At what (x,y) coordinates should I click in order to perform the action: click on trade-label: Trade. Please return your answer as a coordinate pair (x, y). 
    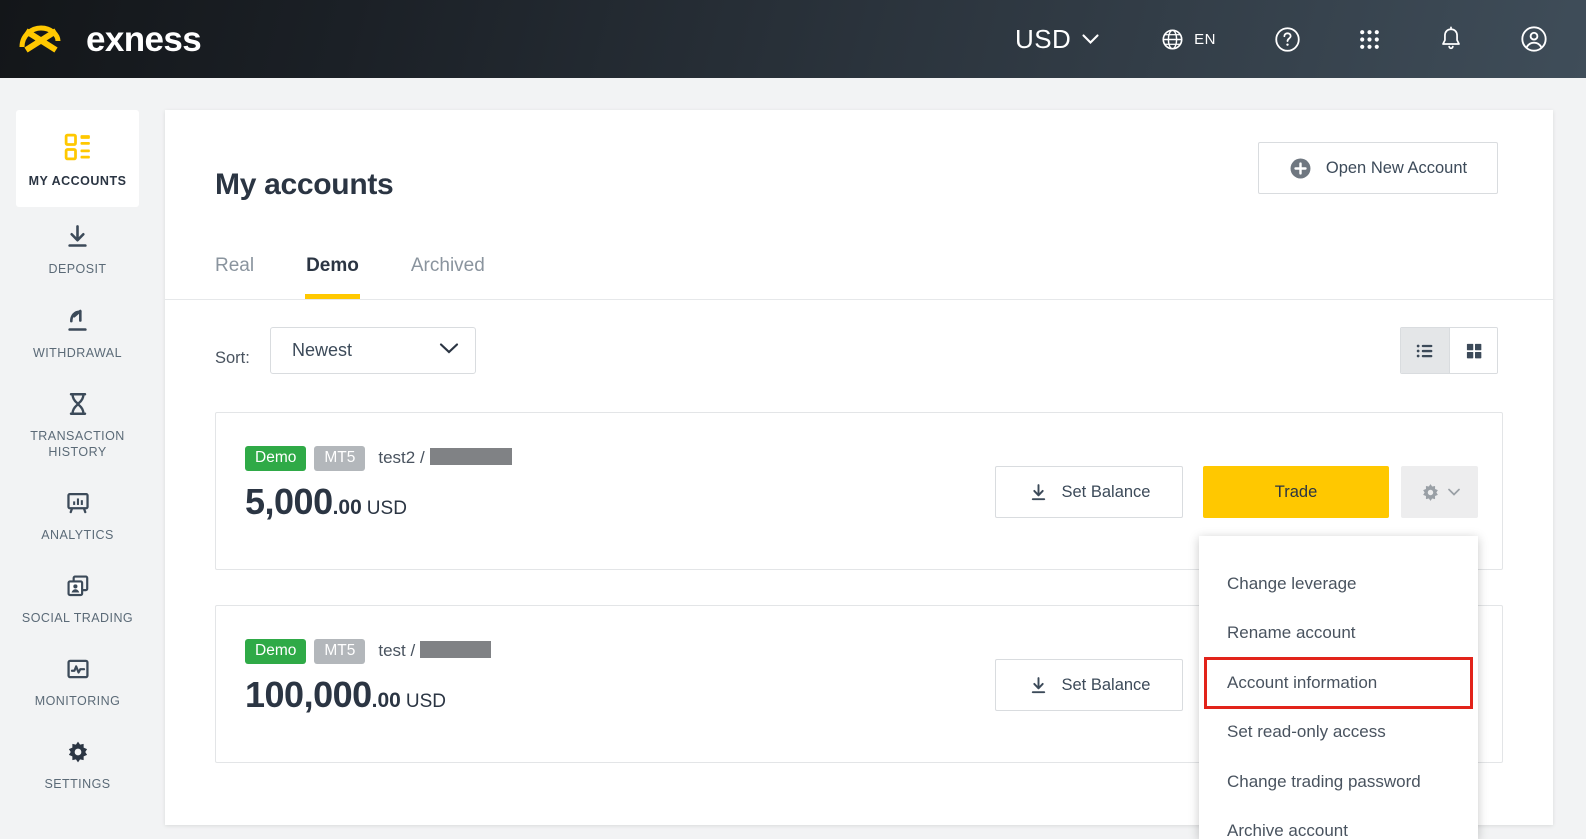
    Looking at the image, I should click on (1296, 491).